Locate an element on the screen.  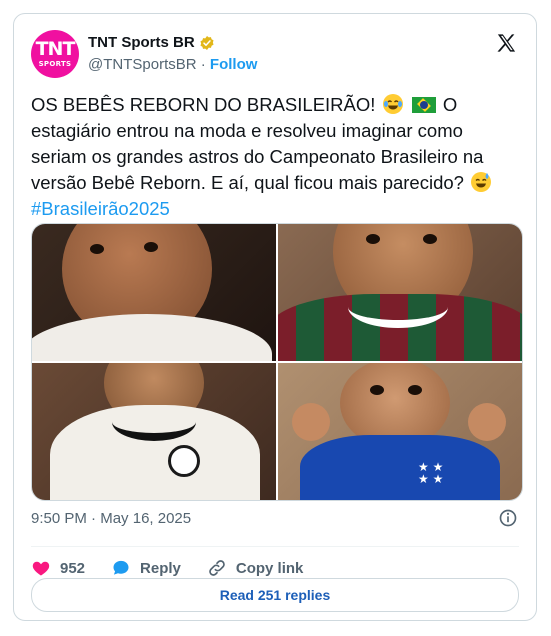
read-replies-label: Read 251 replies is located at coordinates (275, 595).